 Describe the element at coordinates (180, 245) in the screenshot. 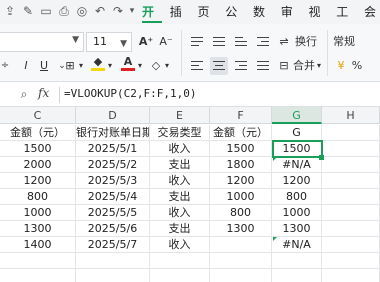

I see `cell-e8: 收入` at that location.